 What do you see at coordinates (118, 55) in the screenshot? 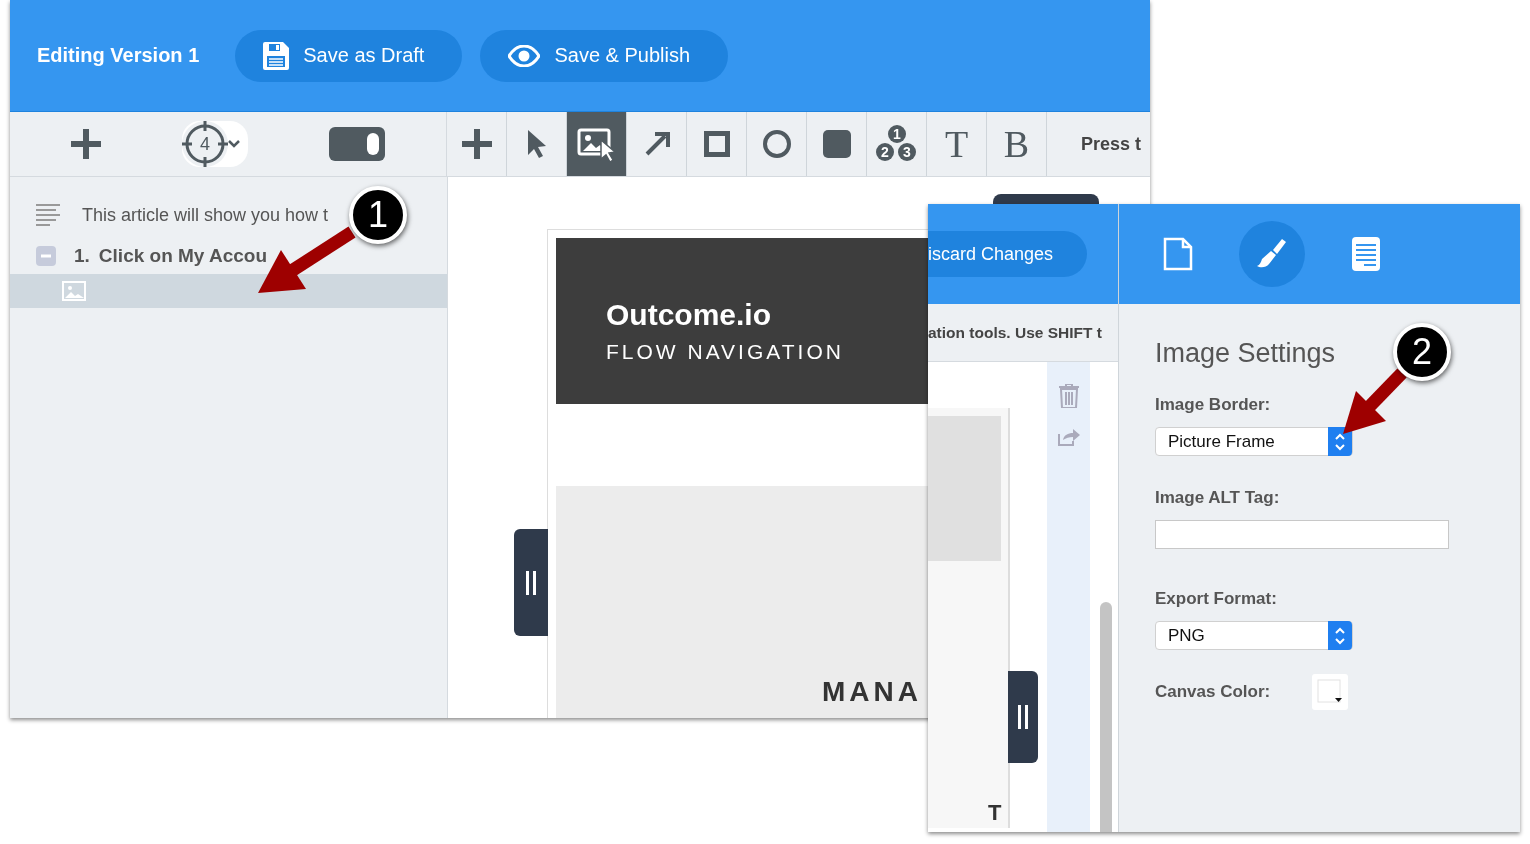
I see `window-title: Editing Version 1` at bounding box center [118, 55].